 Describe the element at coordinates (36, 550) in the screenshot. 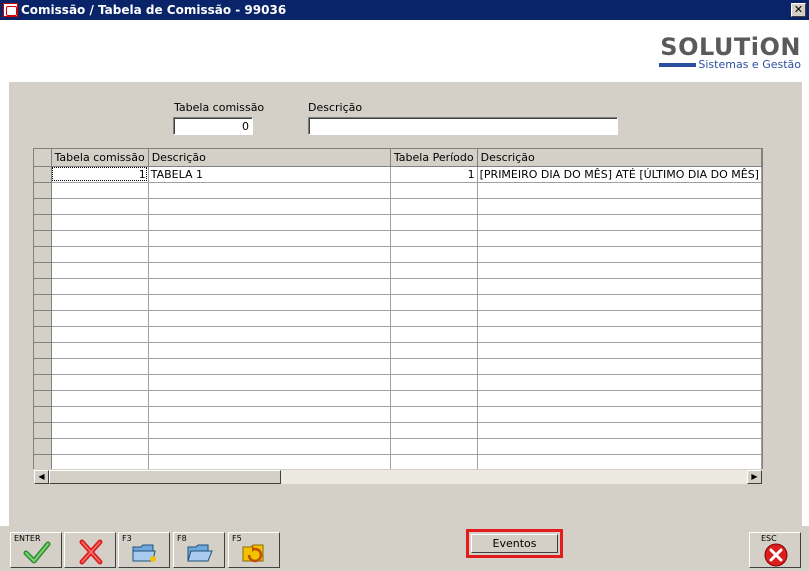

I see `confirm-button: ENTER` at that location.